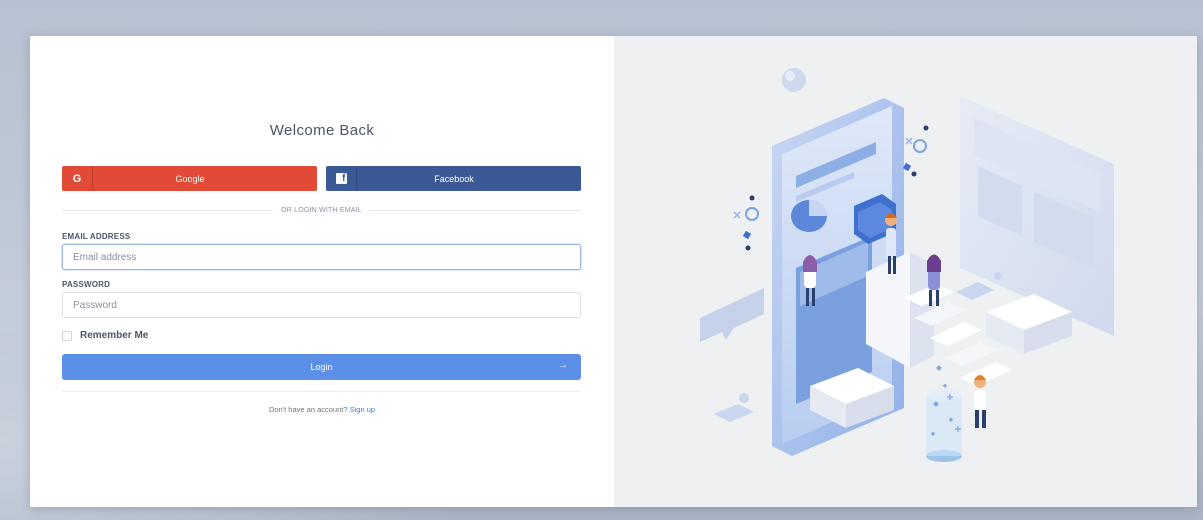 The width and height of the screenshot is (1203, 520). I want to click on password-field, so click(321, 305).